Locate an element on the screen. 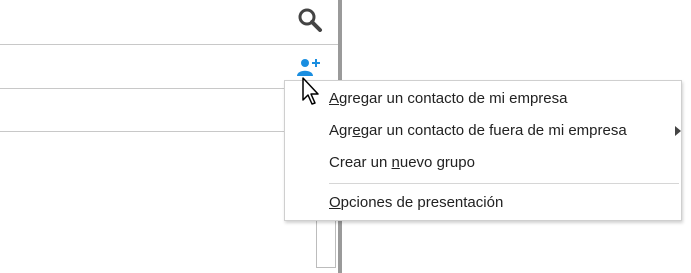  search-button is located at coordinates (310, 19).